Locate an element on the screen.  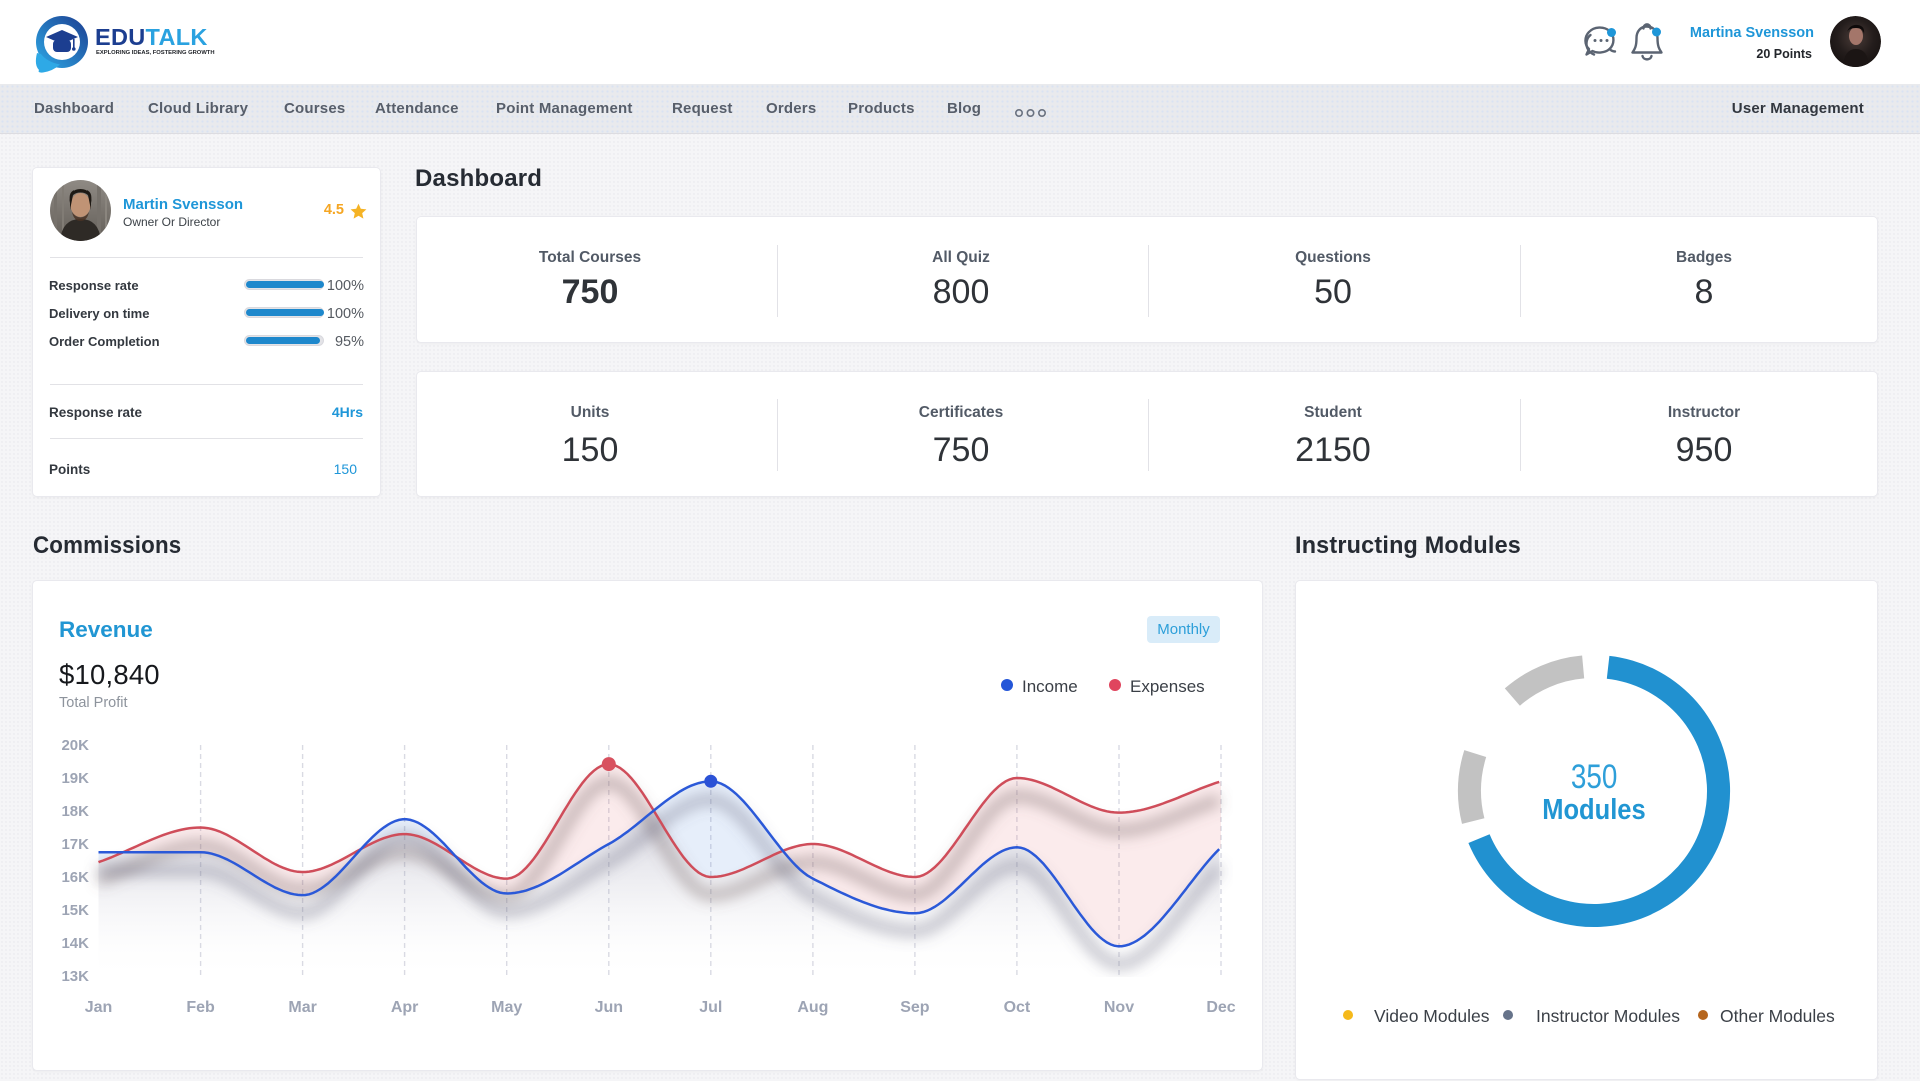
svg-text: 15K is located at coordinates (75, 910).